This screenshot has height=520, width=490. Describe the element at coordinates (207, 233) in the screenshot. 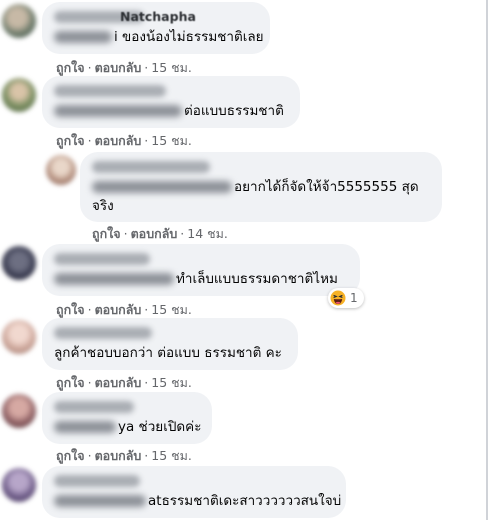

I see `timestamp: 14 ชม.` at that location.